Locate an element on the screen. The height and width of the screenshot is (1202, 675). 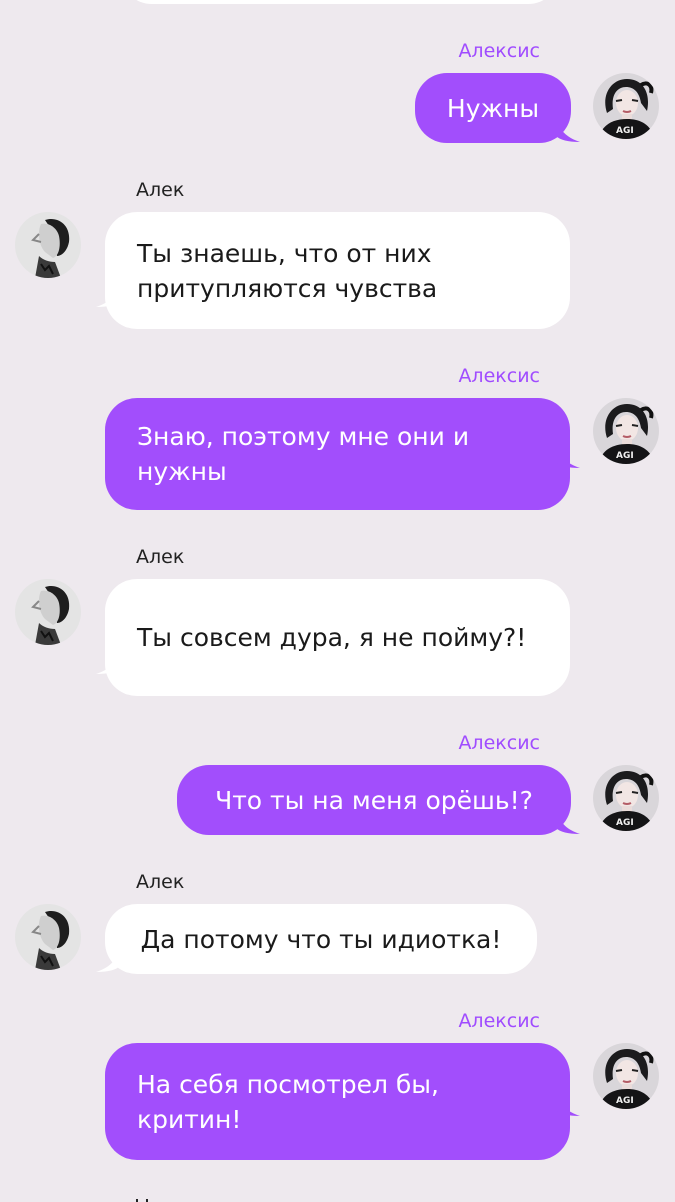
message-bubble-incoming: Да потому что ты идиотка! is located at coordinates (321, 939).